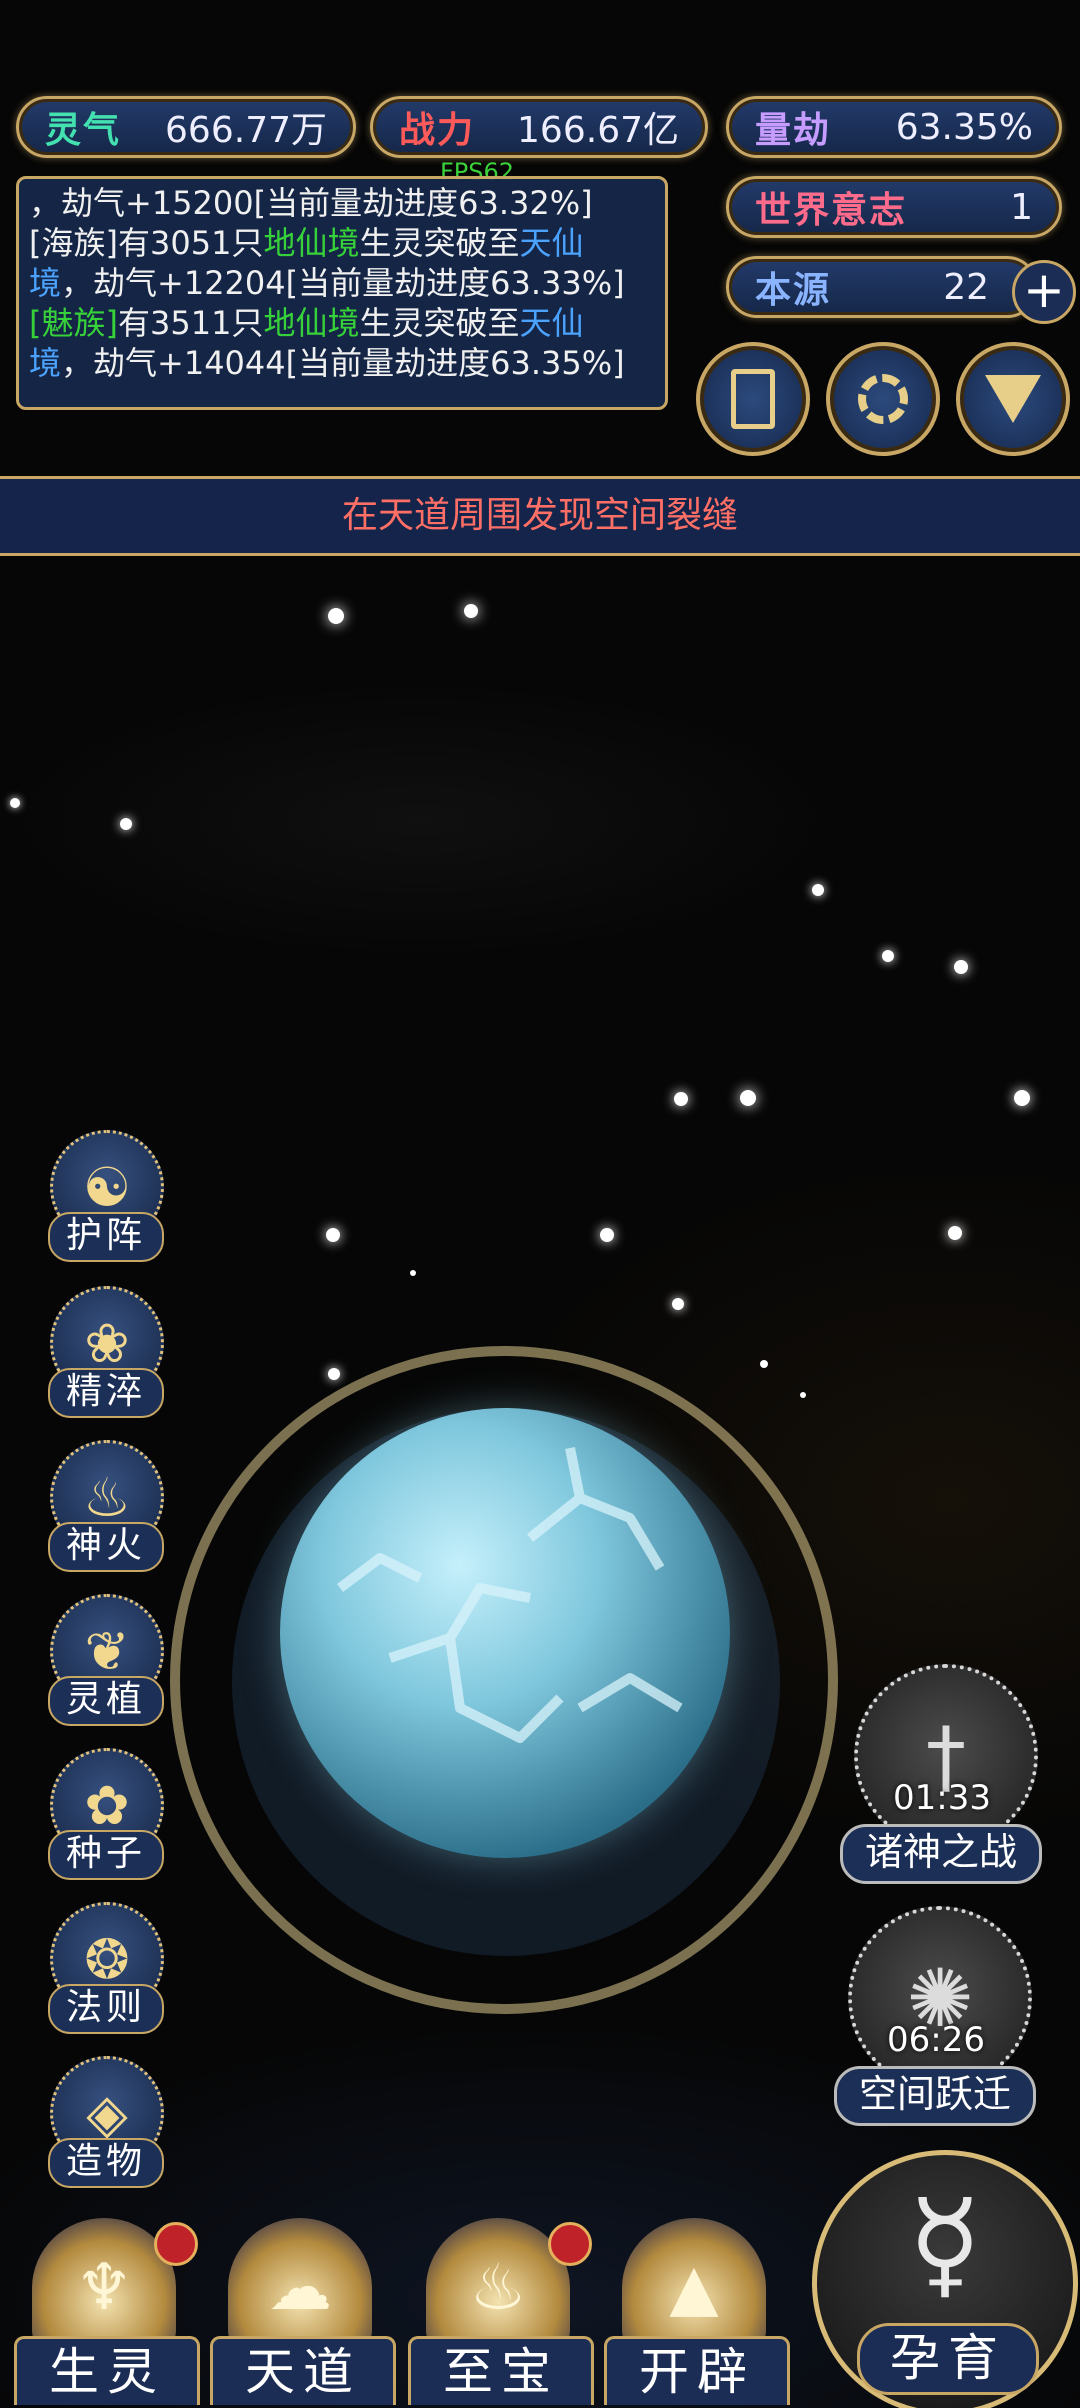  I want to click on side-button-label: 种子, so click(106, 1855).